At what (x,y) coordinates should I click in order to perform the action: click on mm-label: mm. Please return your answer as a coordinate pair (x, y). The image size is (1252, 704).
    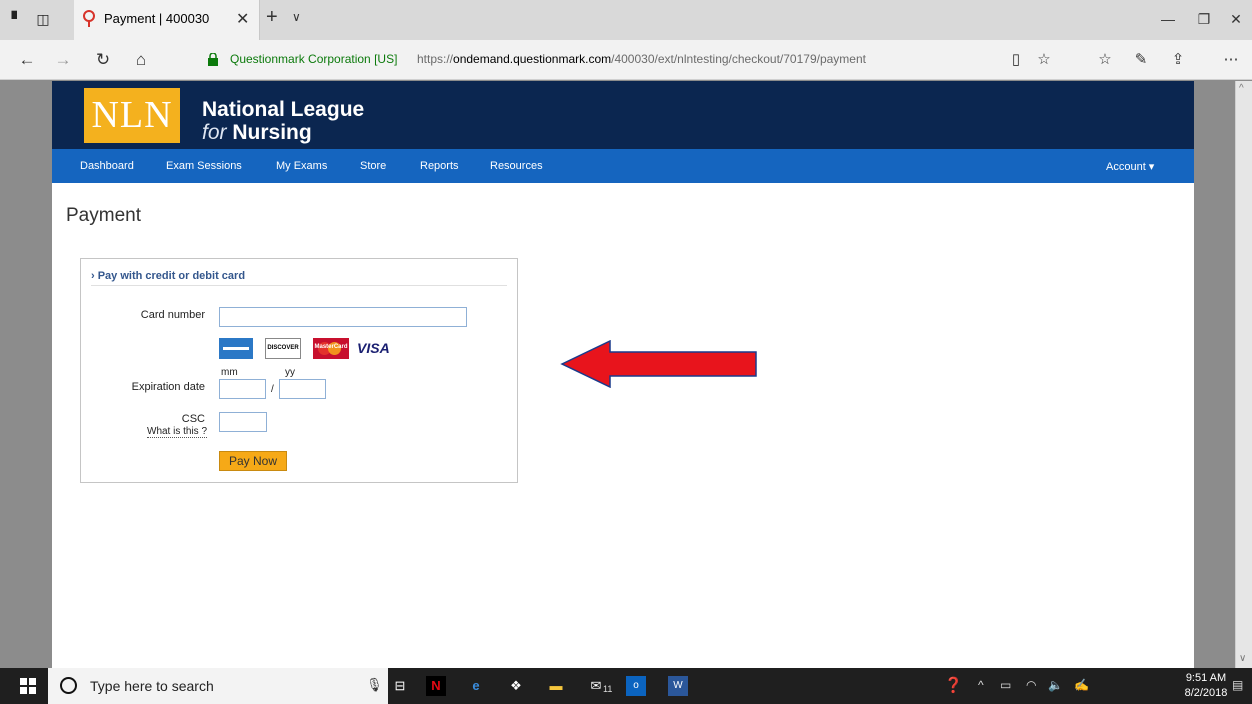
    Looking at the image, I should click on (229, 372).